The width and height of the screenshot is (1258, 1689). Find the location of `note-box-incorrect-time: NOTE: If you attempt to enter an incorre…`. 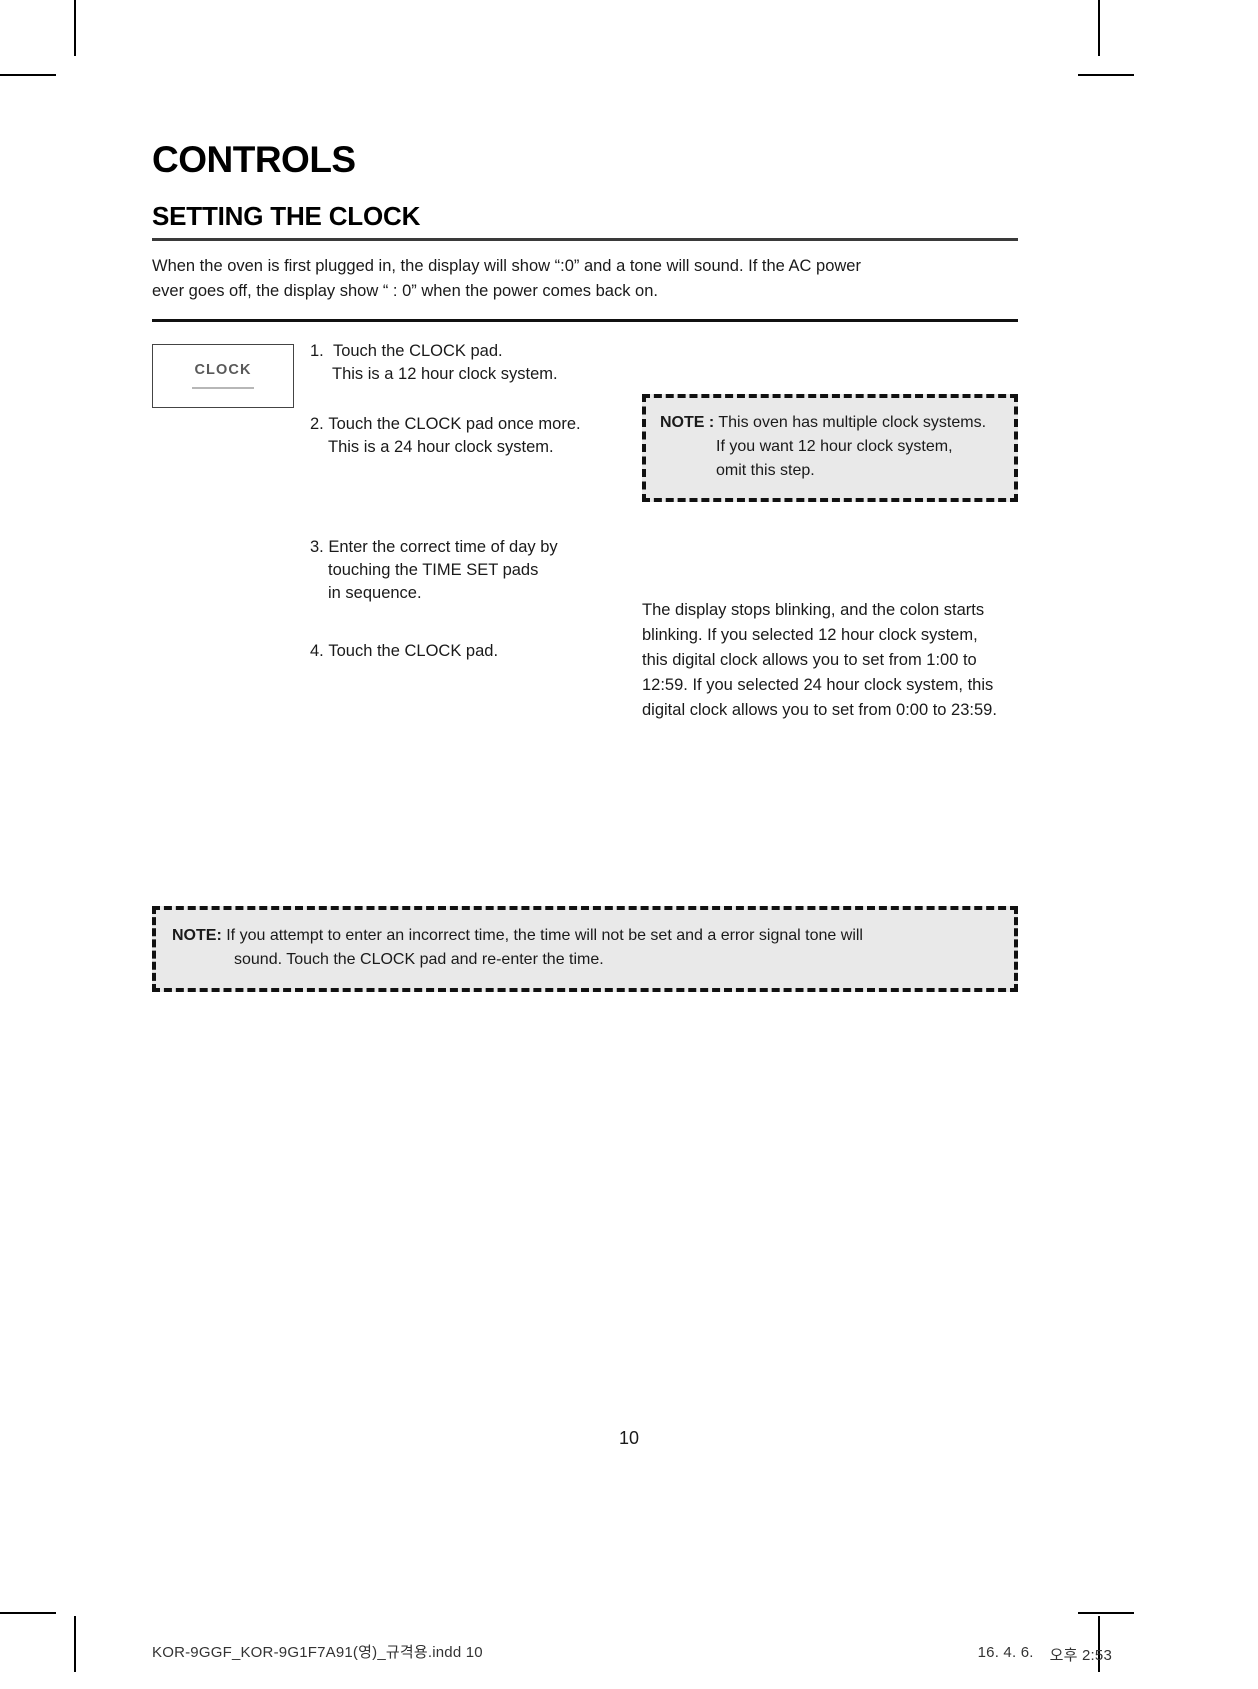

note-box-incorrect-time: NOTE: If you attempt to enter an incorre… is located at coordinates (585, 948).